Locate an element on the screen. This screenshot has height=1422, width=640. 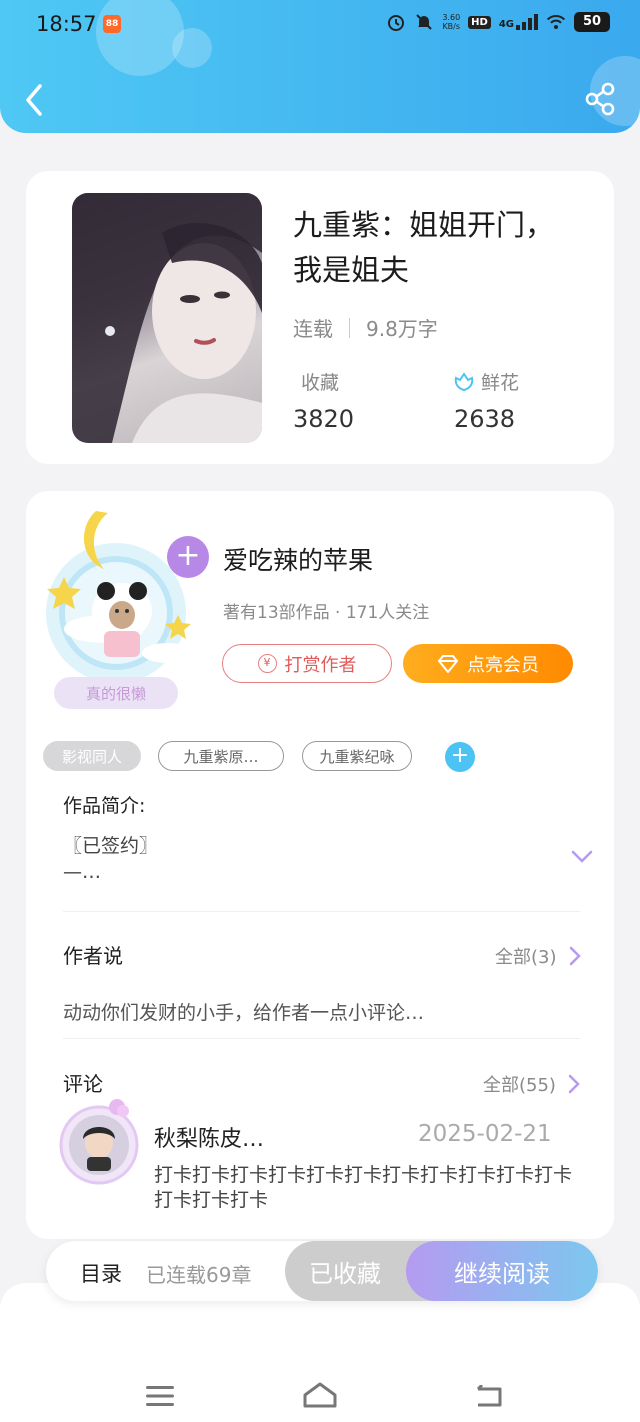
book-meta: 连载 9.8万字 is located at coordinates (365, 327).